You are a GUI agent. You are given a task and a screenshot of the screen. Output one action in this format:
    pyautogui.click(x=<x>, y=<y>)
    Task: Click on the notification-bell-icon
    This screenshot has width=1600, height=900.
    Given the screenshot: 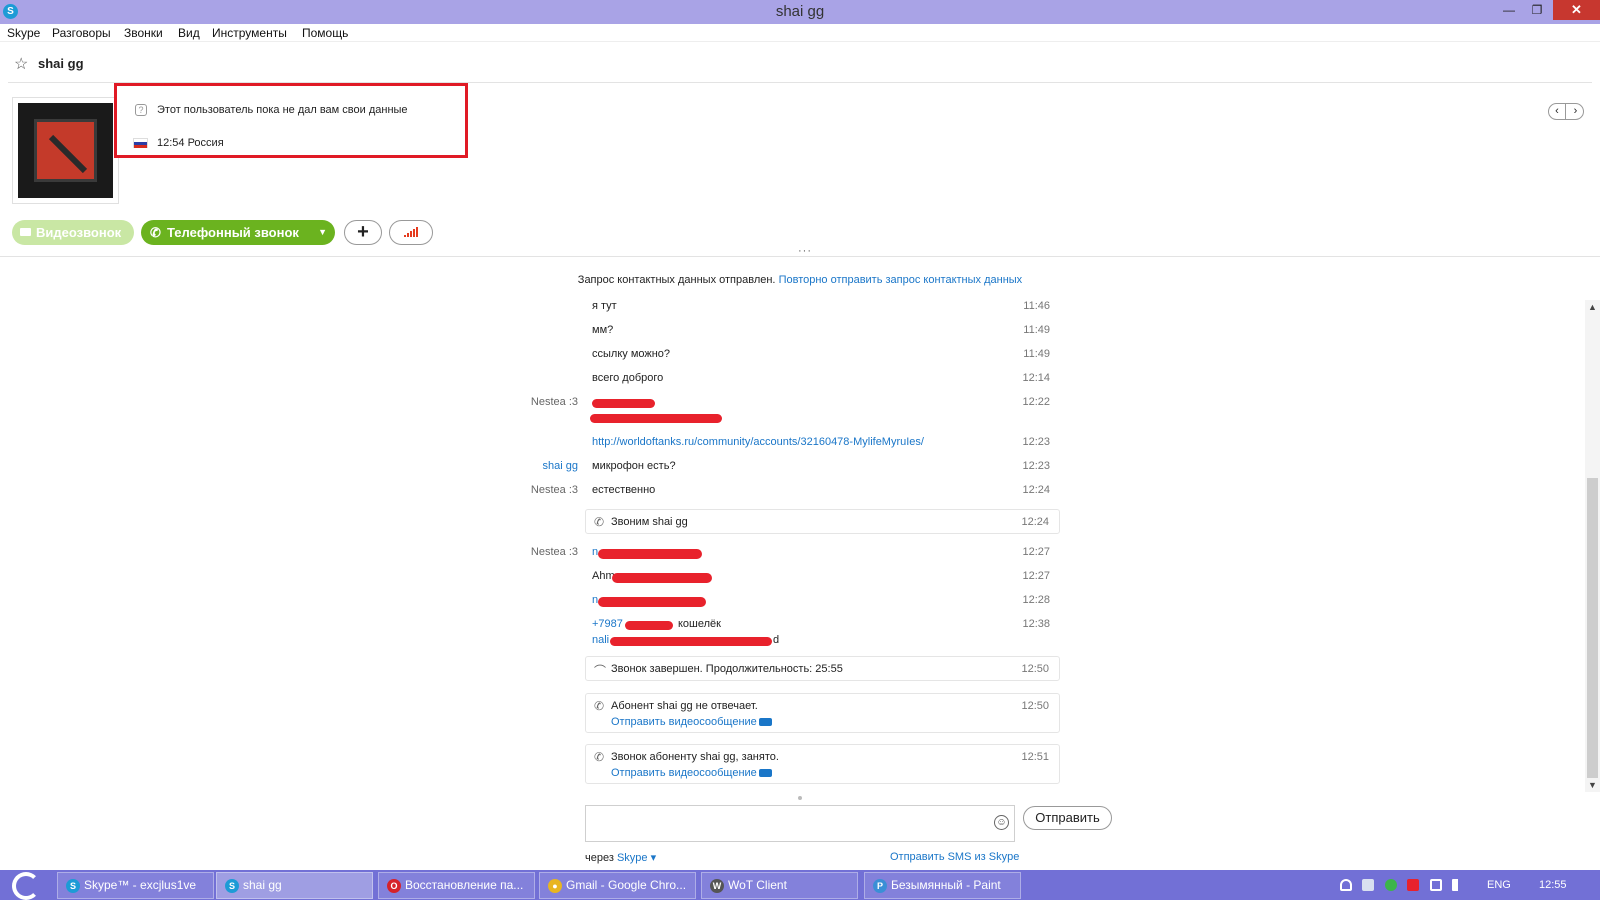 What is the action you would take?
    pyautogui.click(x=1346, y=885)
    